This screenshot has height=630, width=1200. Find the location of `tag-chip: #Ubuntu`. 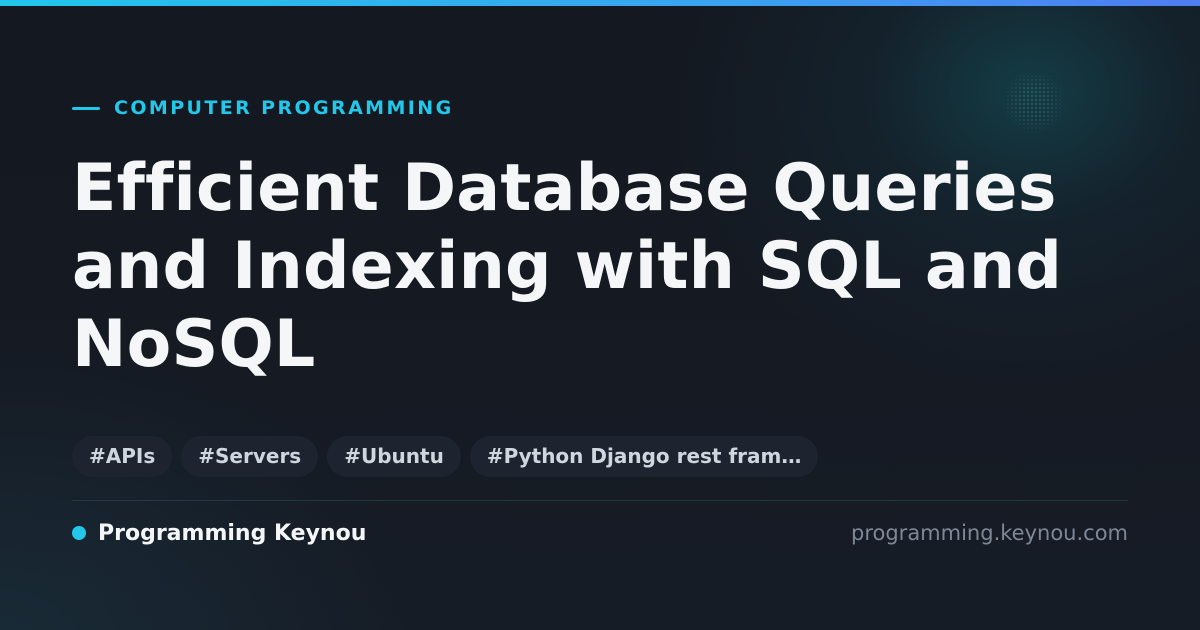

tag-chip: #Ubuntu is located at coordinates (394, 456).